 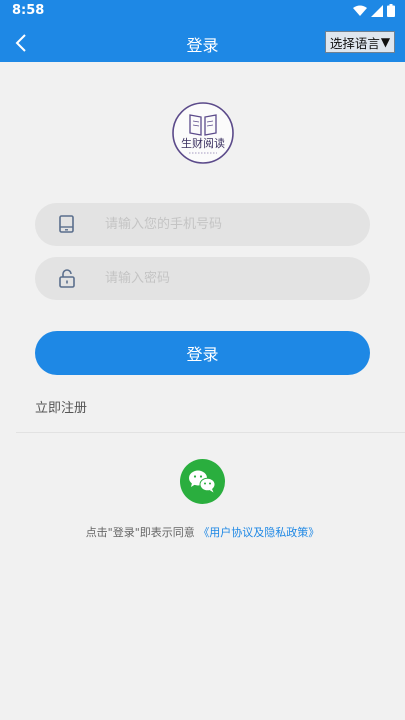 I want to click on login-button: 登录, so click(x=202, y=353).